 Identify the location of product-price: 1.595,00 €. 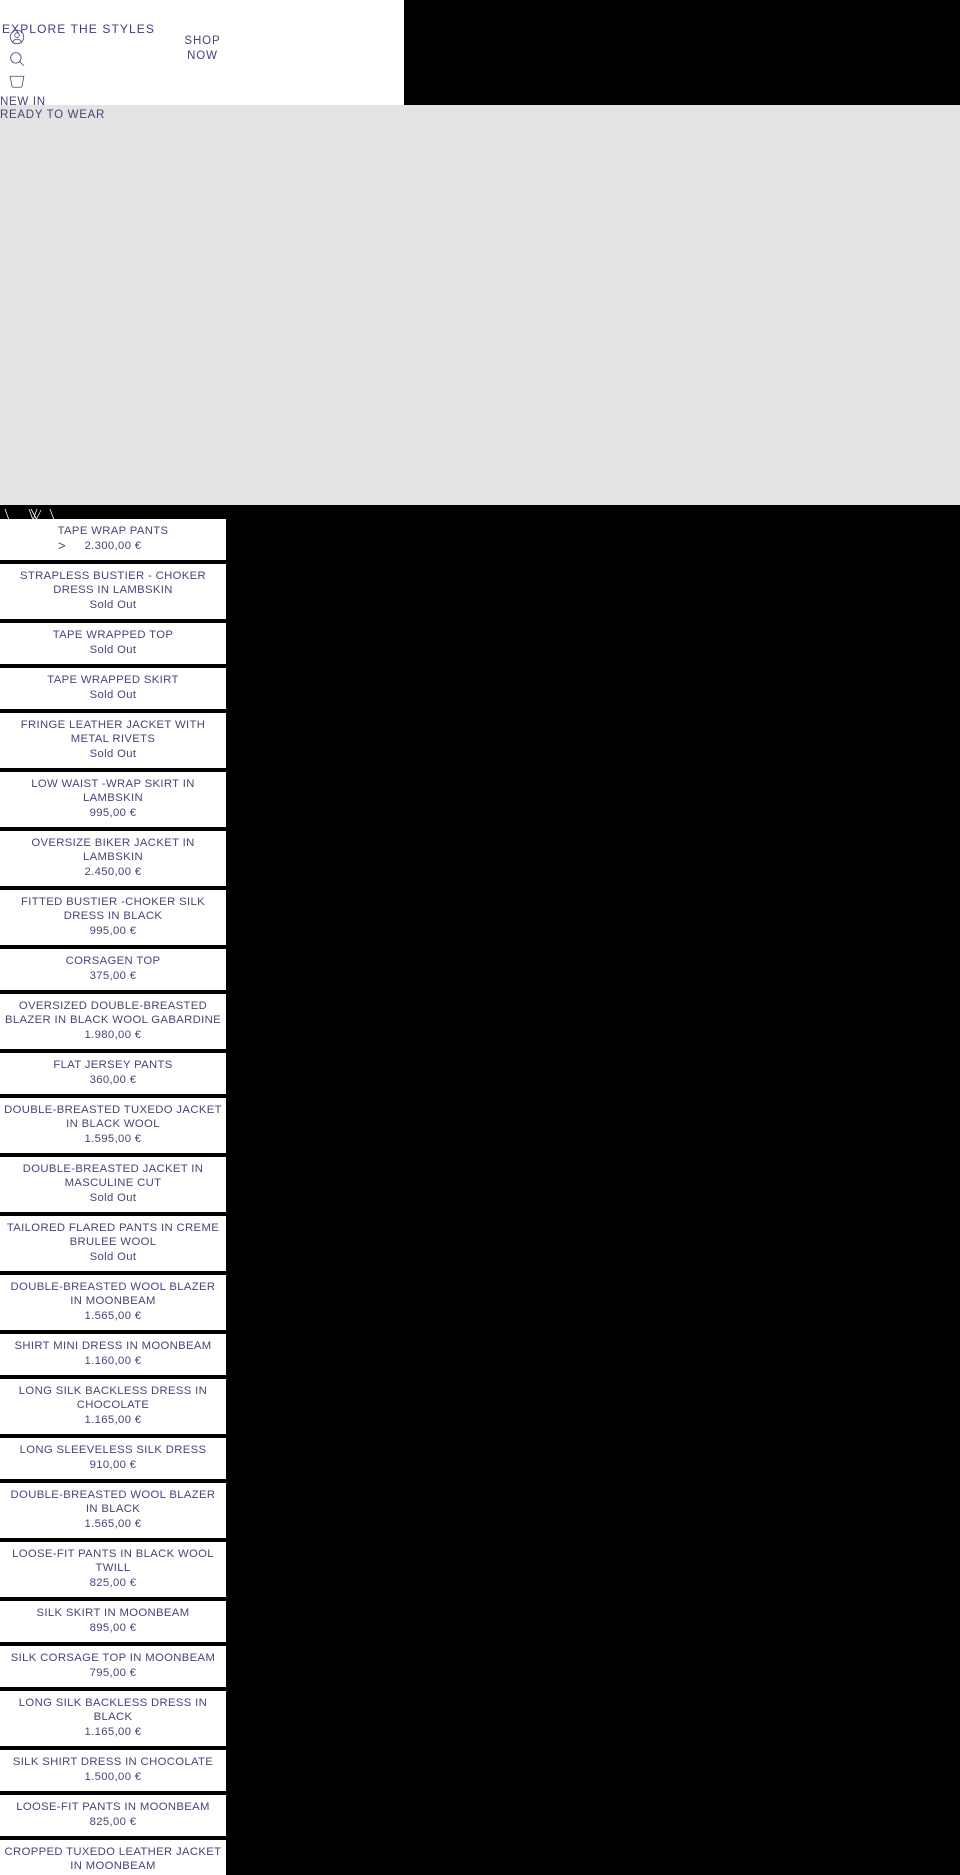
(113, 1139).